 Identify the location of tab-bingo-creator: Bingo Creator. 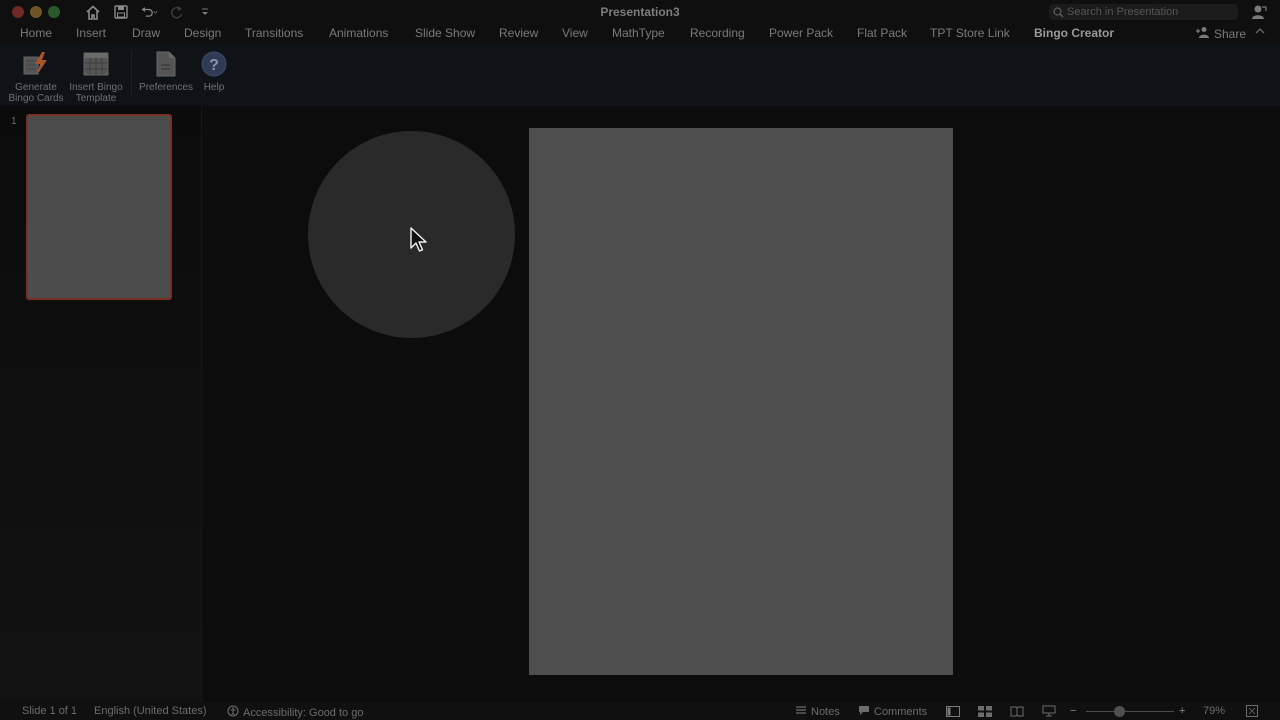
(1074, 33).